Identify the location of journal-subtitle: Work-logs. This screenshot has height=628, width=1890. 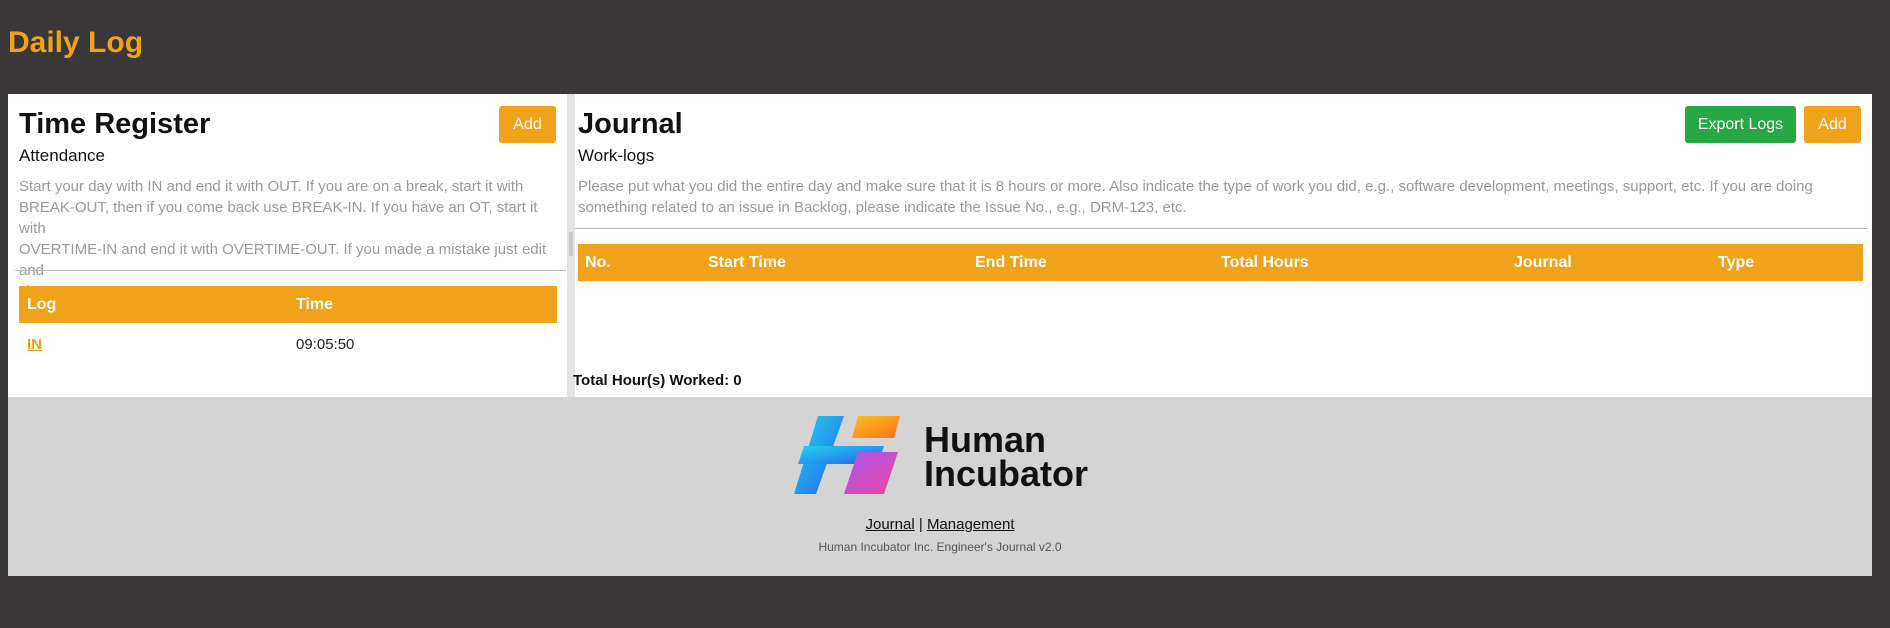
(616, 155).